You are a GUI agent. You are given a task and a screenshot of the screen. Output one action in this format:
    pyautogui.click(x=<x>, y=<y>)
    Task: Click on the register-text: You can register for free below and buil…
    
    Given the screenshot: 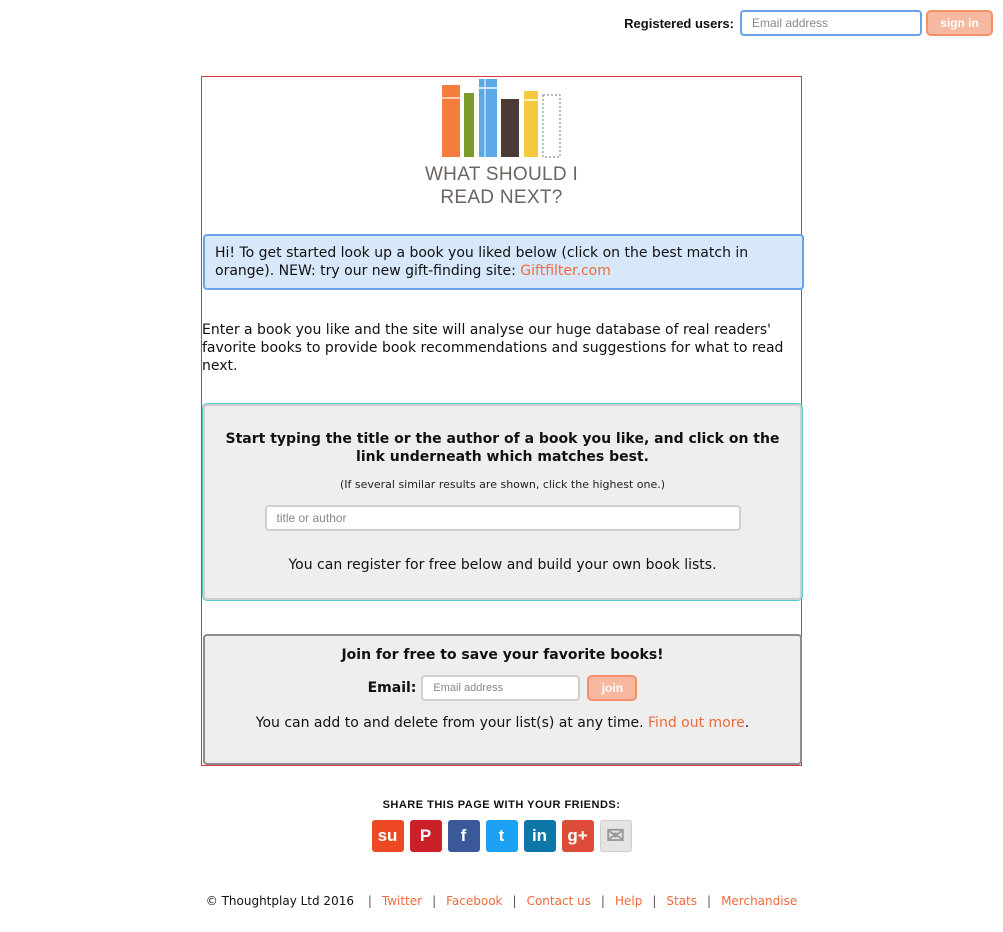 What is the action you would take?
    pyautogui.click(x=502, y=565)
    